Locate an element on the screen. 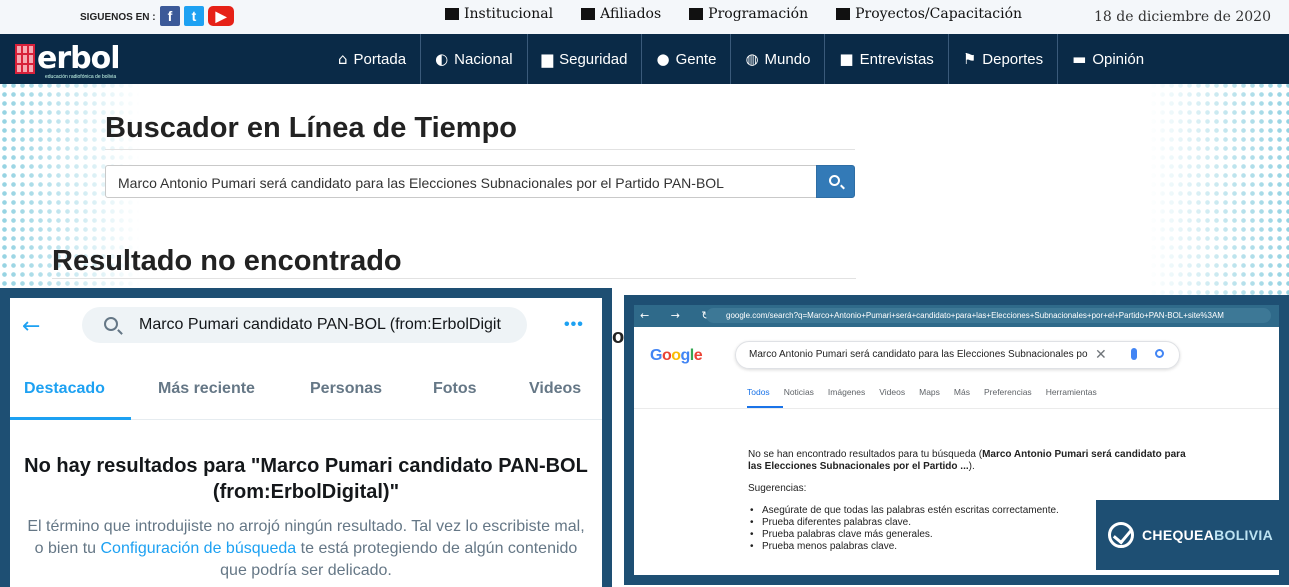  nav-item-portada: ⌂ Portada is located at coordinates (372, 59).